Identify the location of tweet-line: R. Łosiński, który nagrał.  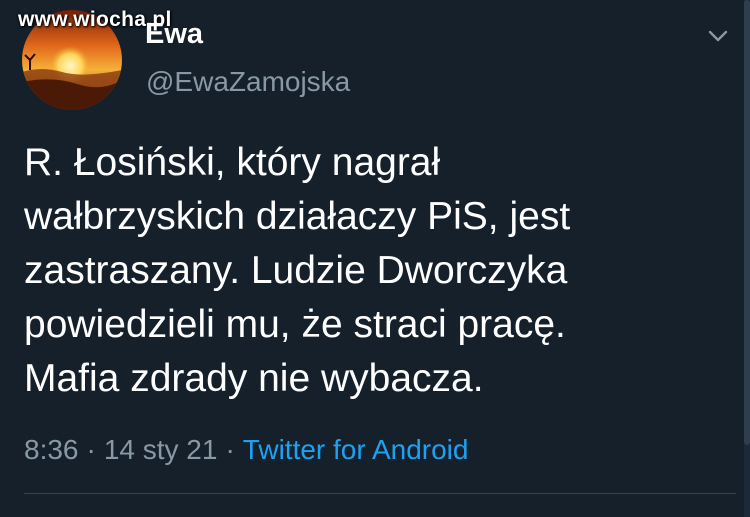
(232, 162).